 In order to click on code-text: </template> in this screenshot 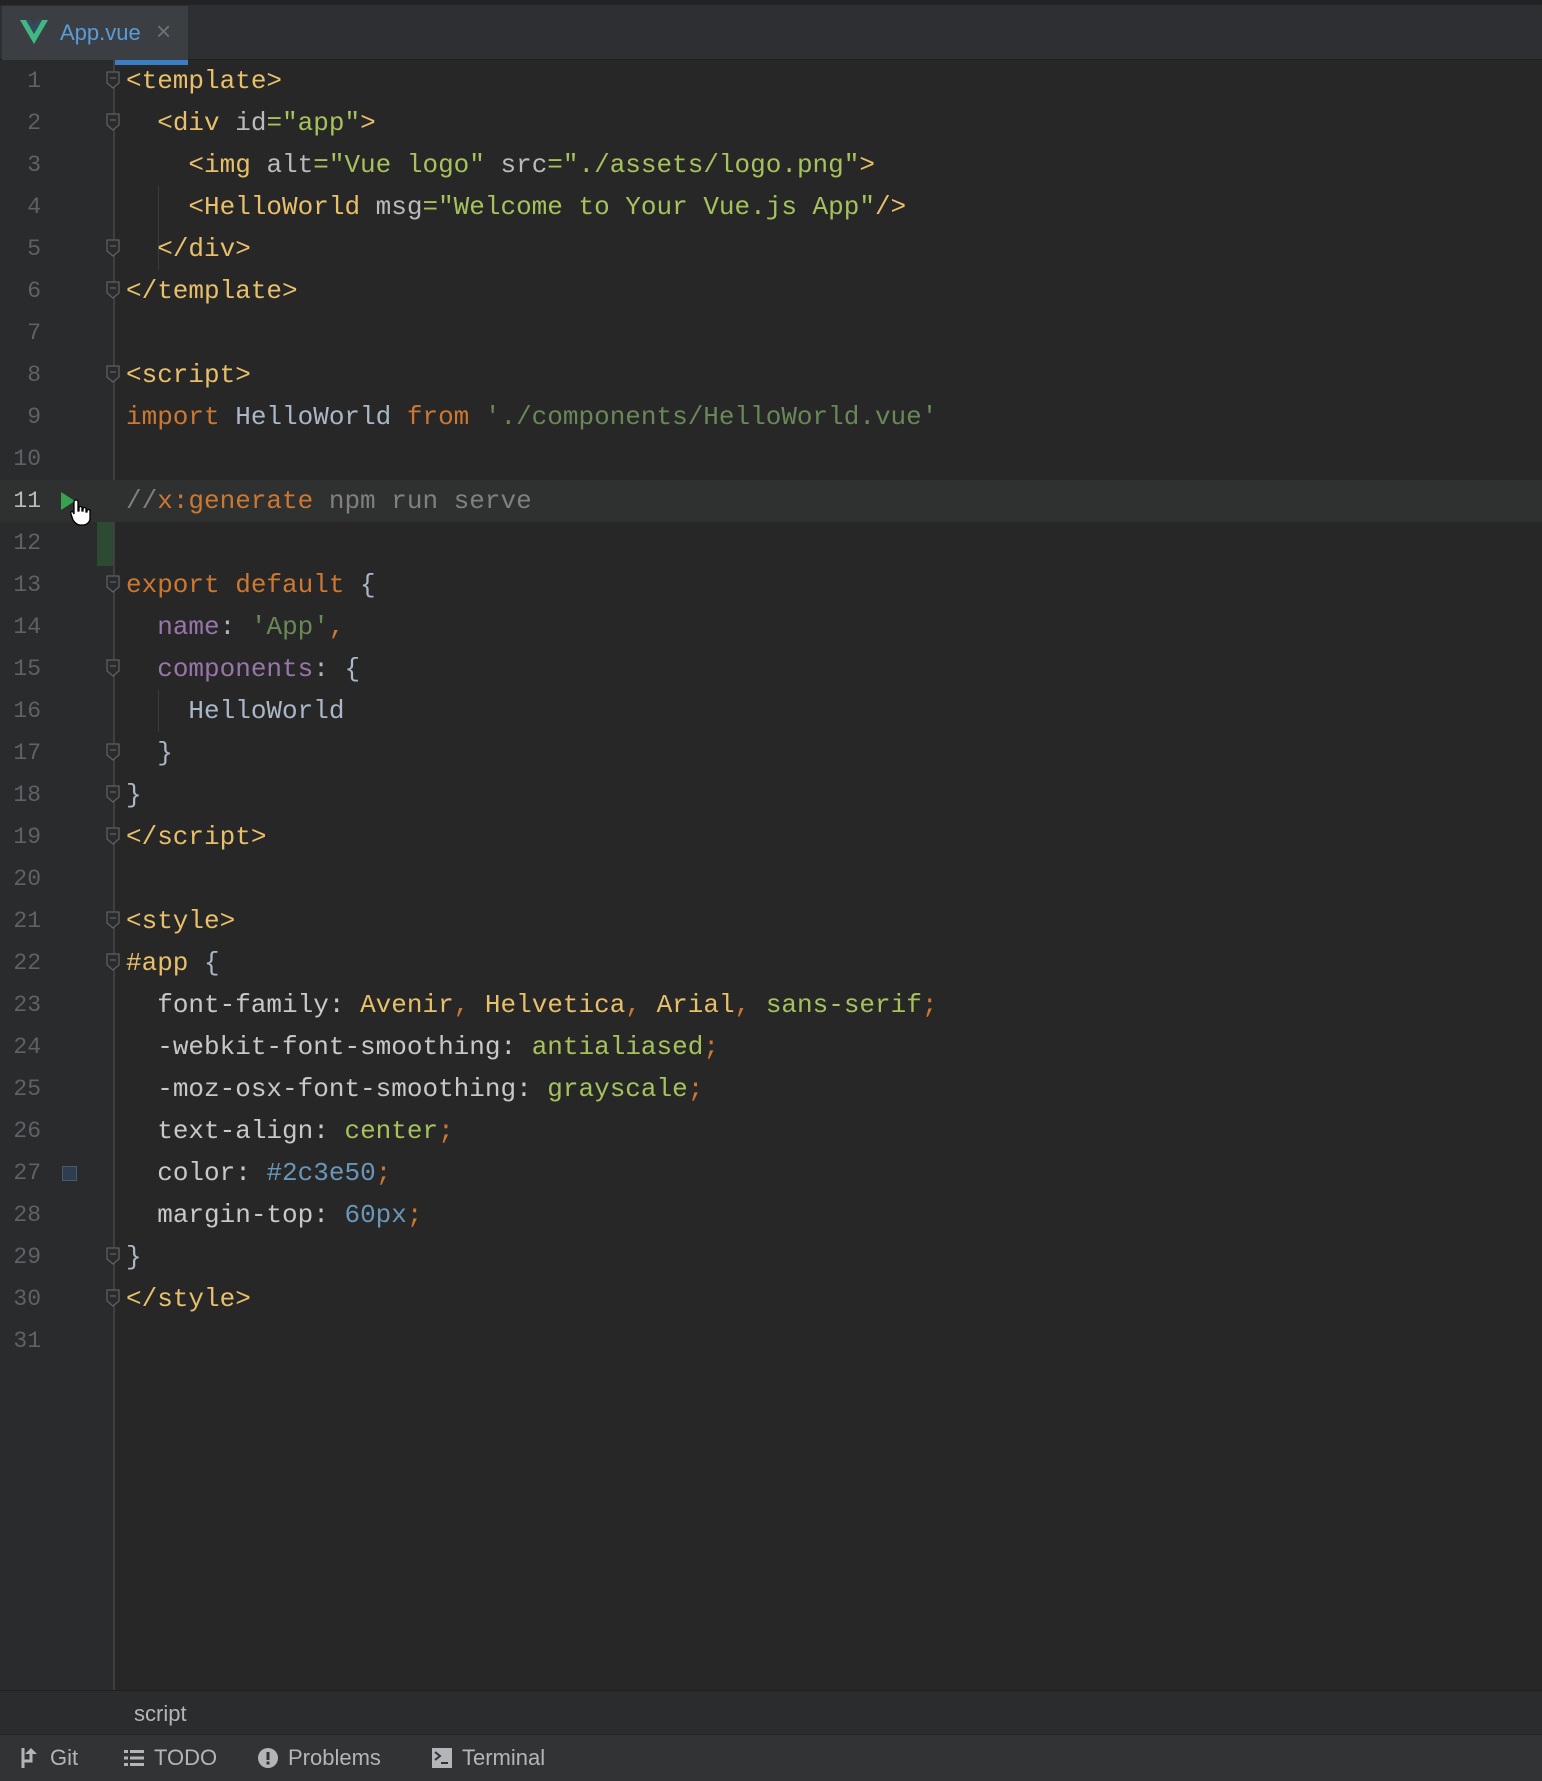, I will do `click(212, 291)`.